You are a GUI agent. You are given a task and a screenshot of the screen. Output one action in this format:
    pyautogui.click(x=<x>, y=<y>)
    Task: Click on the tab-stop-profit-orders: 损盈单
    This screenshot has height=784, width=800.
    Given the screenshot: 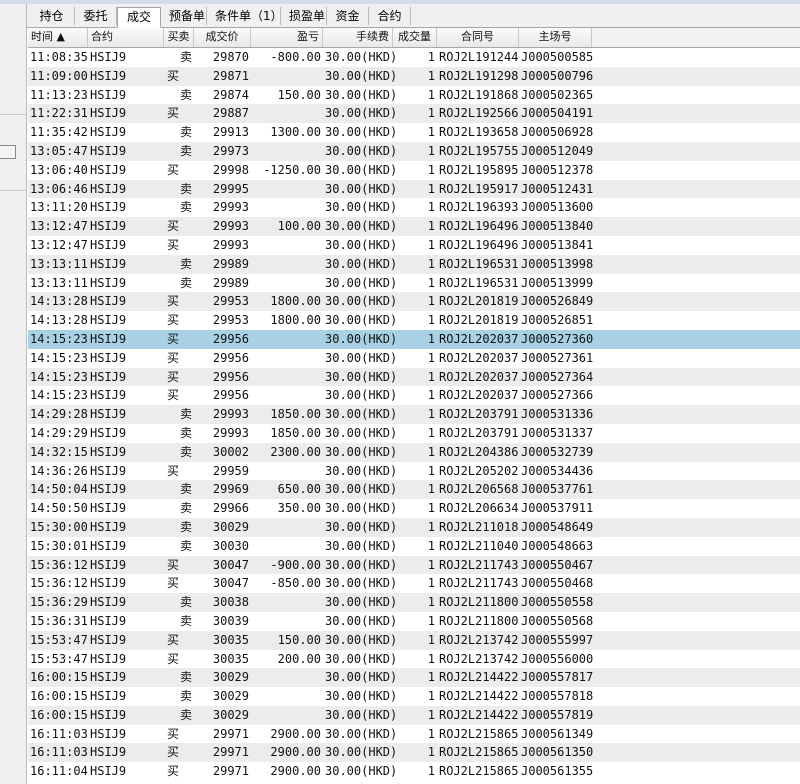 What is the action you would take?
    pyautogui.click(x=304, y=16)
    